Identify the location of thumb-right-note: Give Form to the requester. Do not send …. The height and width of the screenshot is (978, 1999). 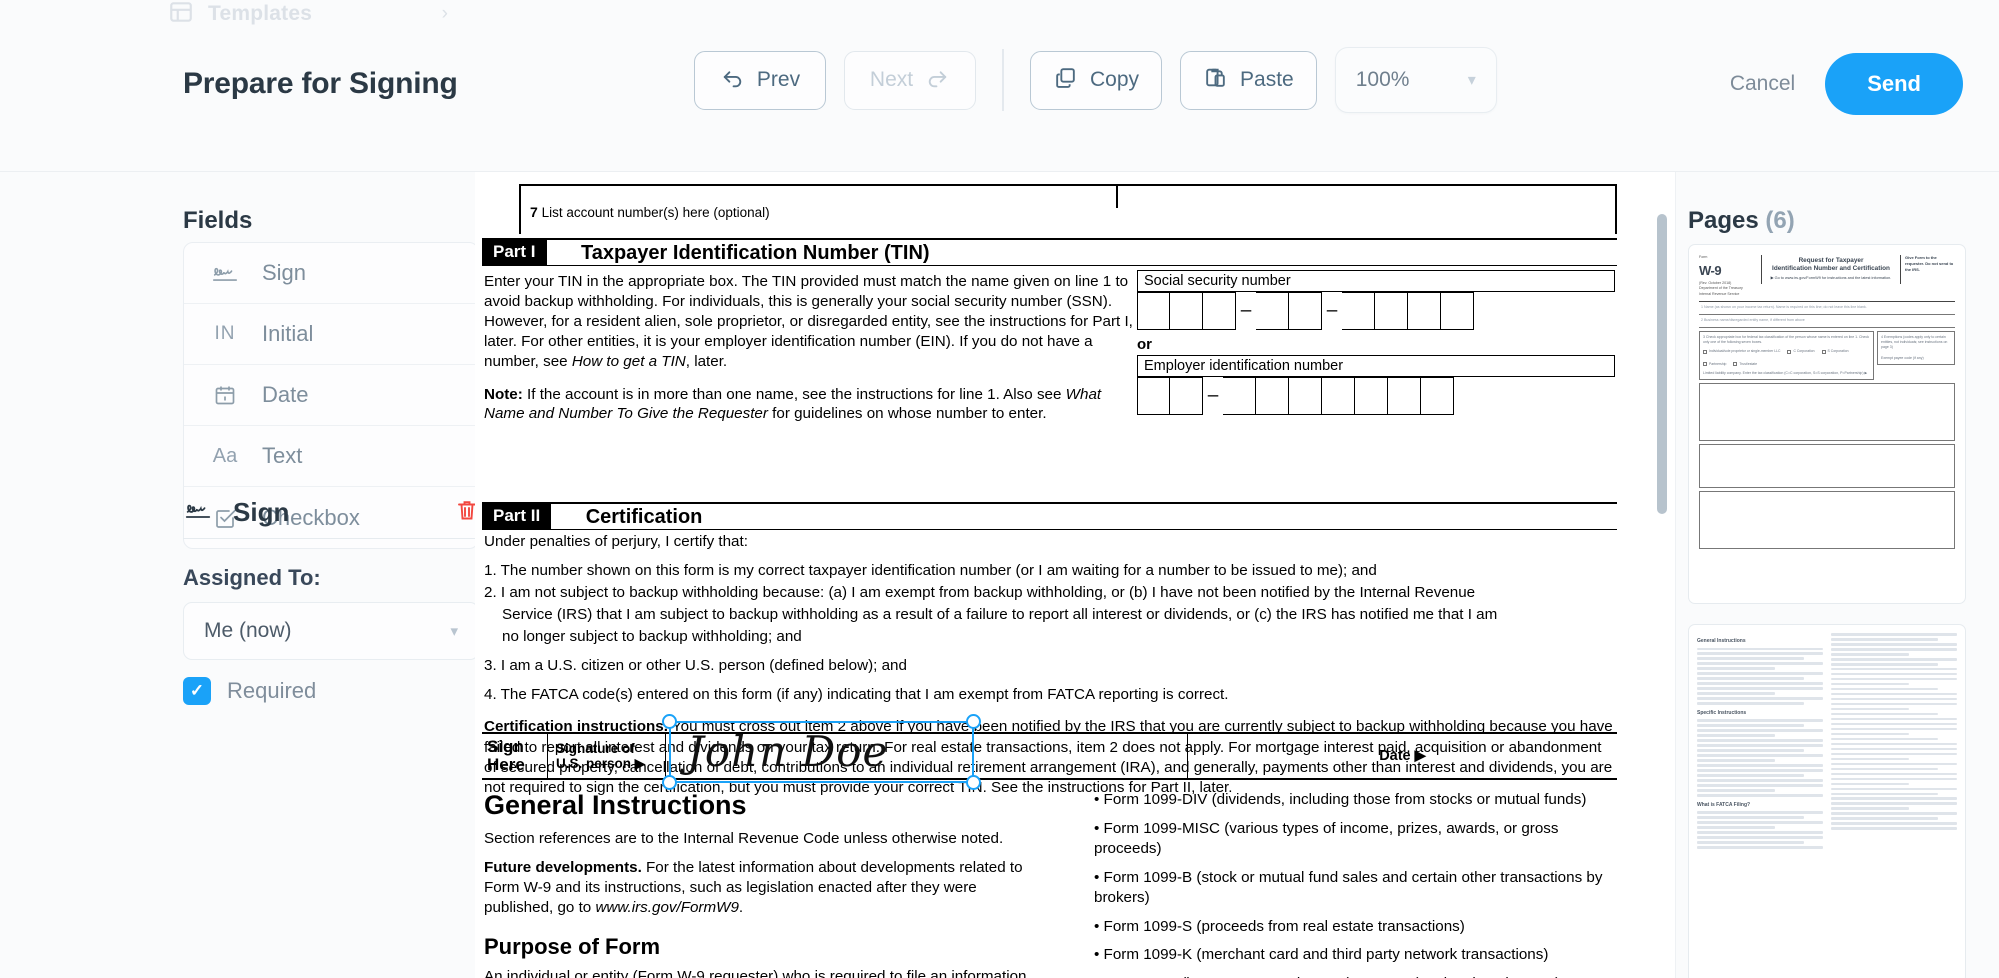
(1929, 264).